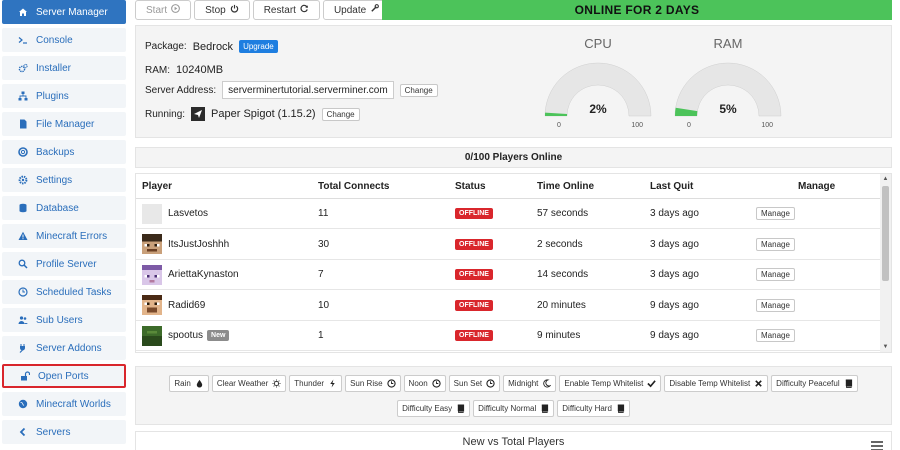 This screenshot has width=900, height=450. I want to click on enable-temp-whitelist-button: Enable Temp Whitelist, so click(610, 383).